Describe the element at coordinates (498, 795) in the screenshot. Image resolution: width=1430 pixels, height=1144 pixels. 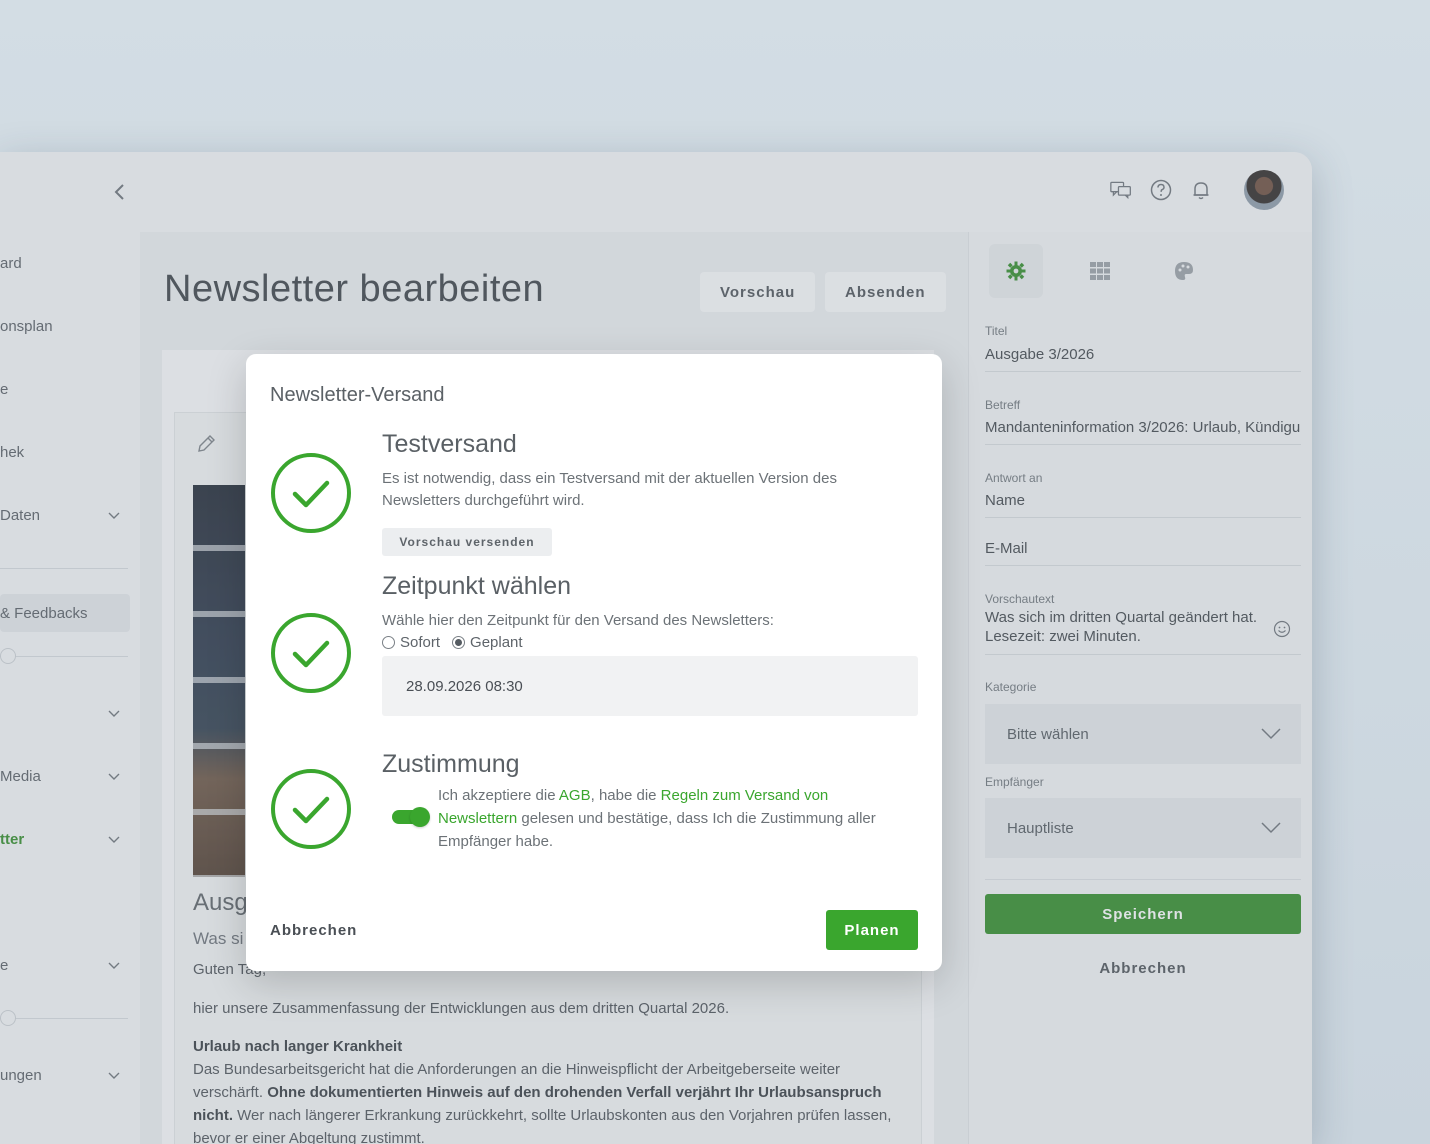
I see `consent-text-part: Ich akzeptiere die` at that location.